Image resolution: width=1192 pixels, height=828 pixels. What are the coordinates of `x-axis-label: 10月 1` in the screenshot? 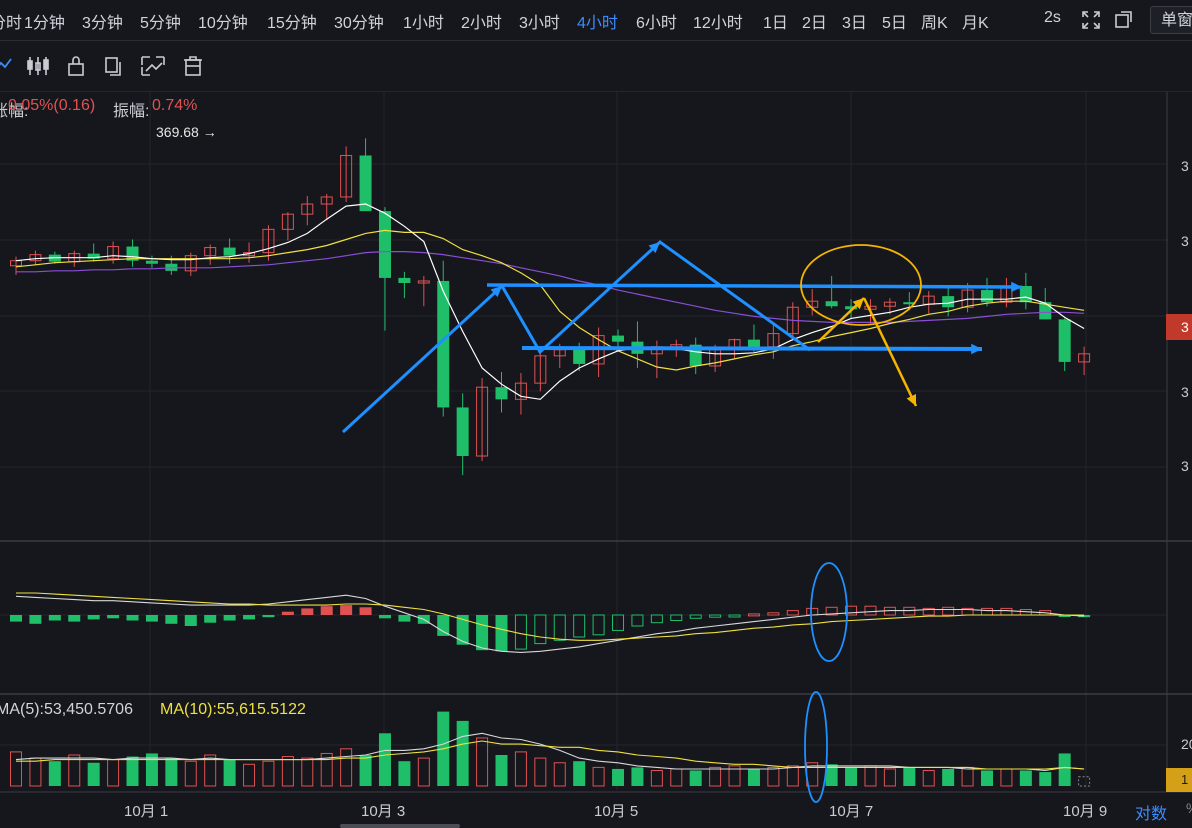 It's located at (146, 811).